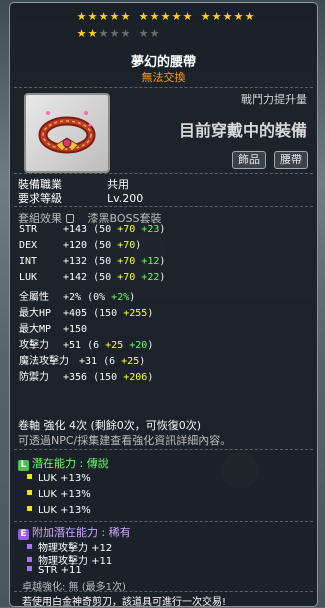 The image size is (325, 608). What do you see at coordinates (34, 377) in the screenshot?
I see `stat-name: 防禦力` at bounding box center [34, 377].